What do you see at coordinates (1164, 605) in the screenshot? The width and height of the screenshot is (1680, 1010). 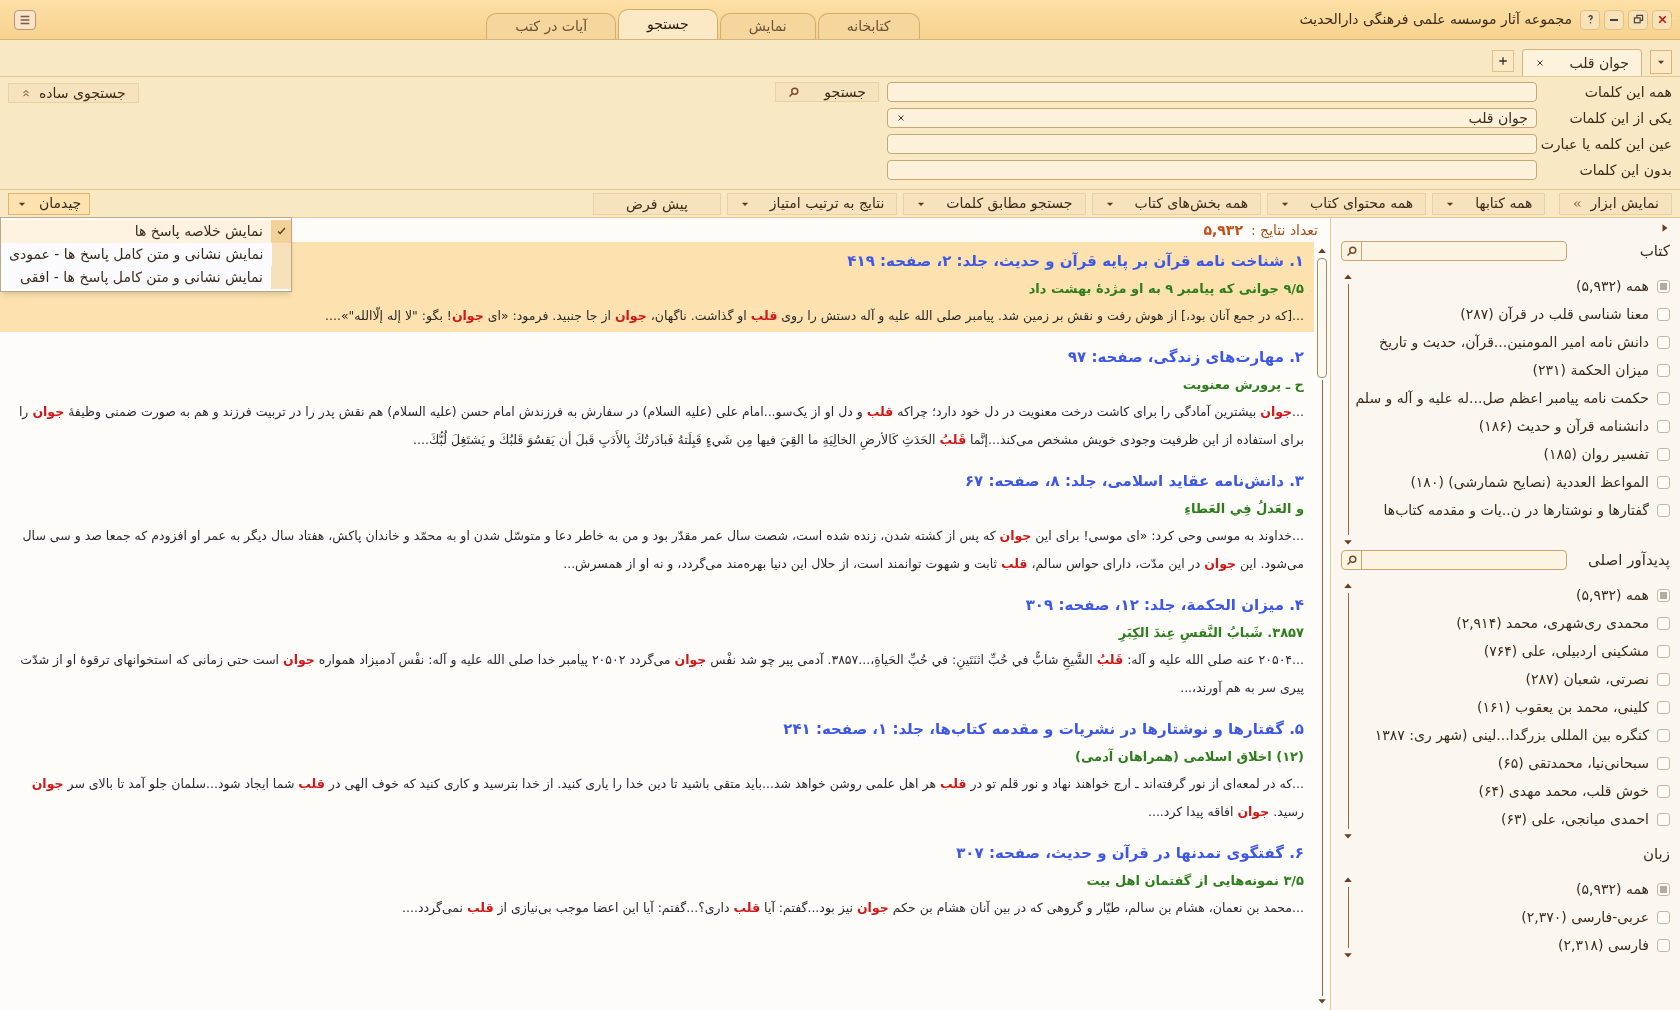 I see `result-title: ۴. ميزان الحكمة، جلد: ۱۲، صفحه: ۳۰۹` at bounding box center [1164, 605].